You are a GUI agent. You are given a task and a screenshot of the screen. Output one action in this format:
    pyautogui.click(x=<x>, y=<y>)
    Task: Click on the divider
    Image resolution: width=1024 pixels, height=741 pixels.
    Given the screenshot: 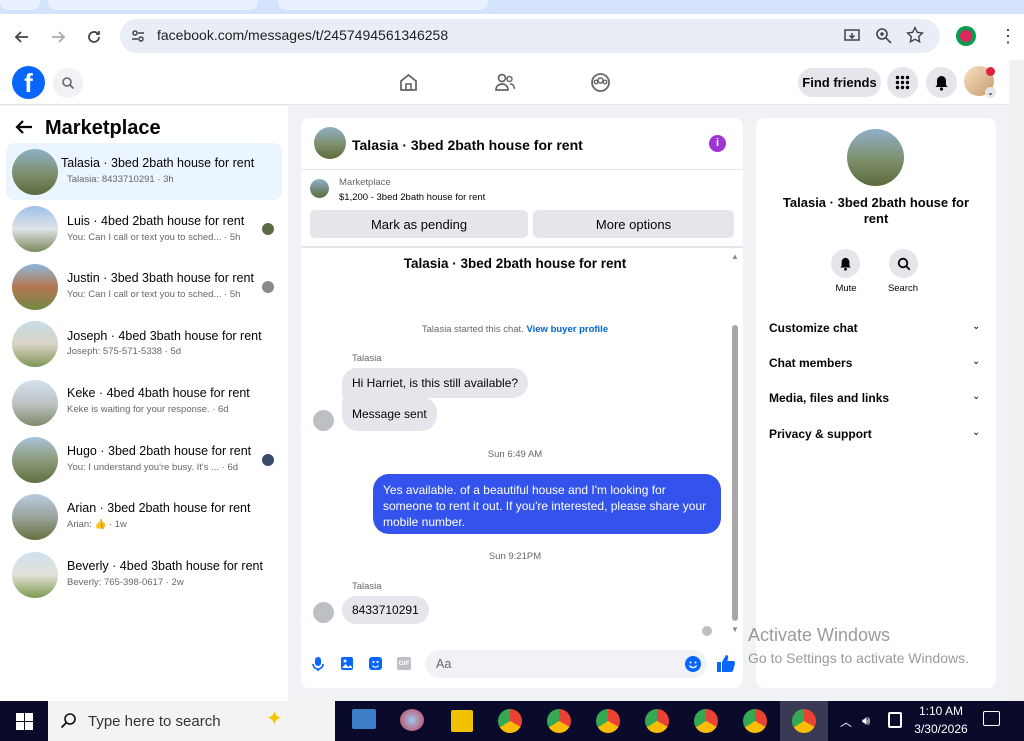 What is the action you would take?
    pyautogui.click(x=522, y=247)
    